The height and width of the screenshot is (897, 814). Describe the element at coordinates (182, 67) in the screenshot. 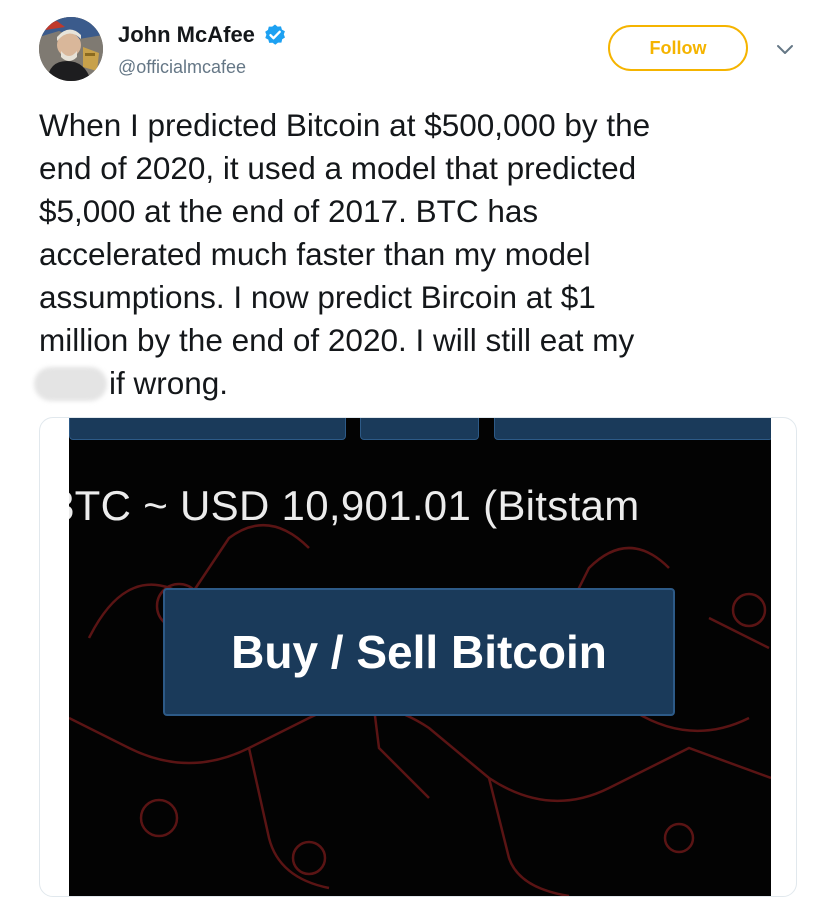

I see `author-handle: @officialmcafee` at that location.